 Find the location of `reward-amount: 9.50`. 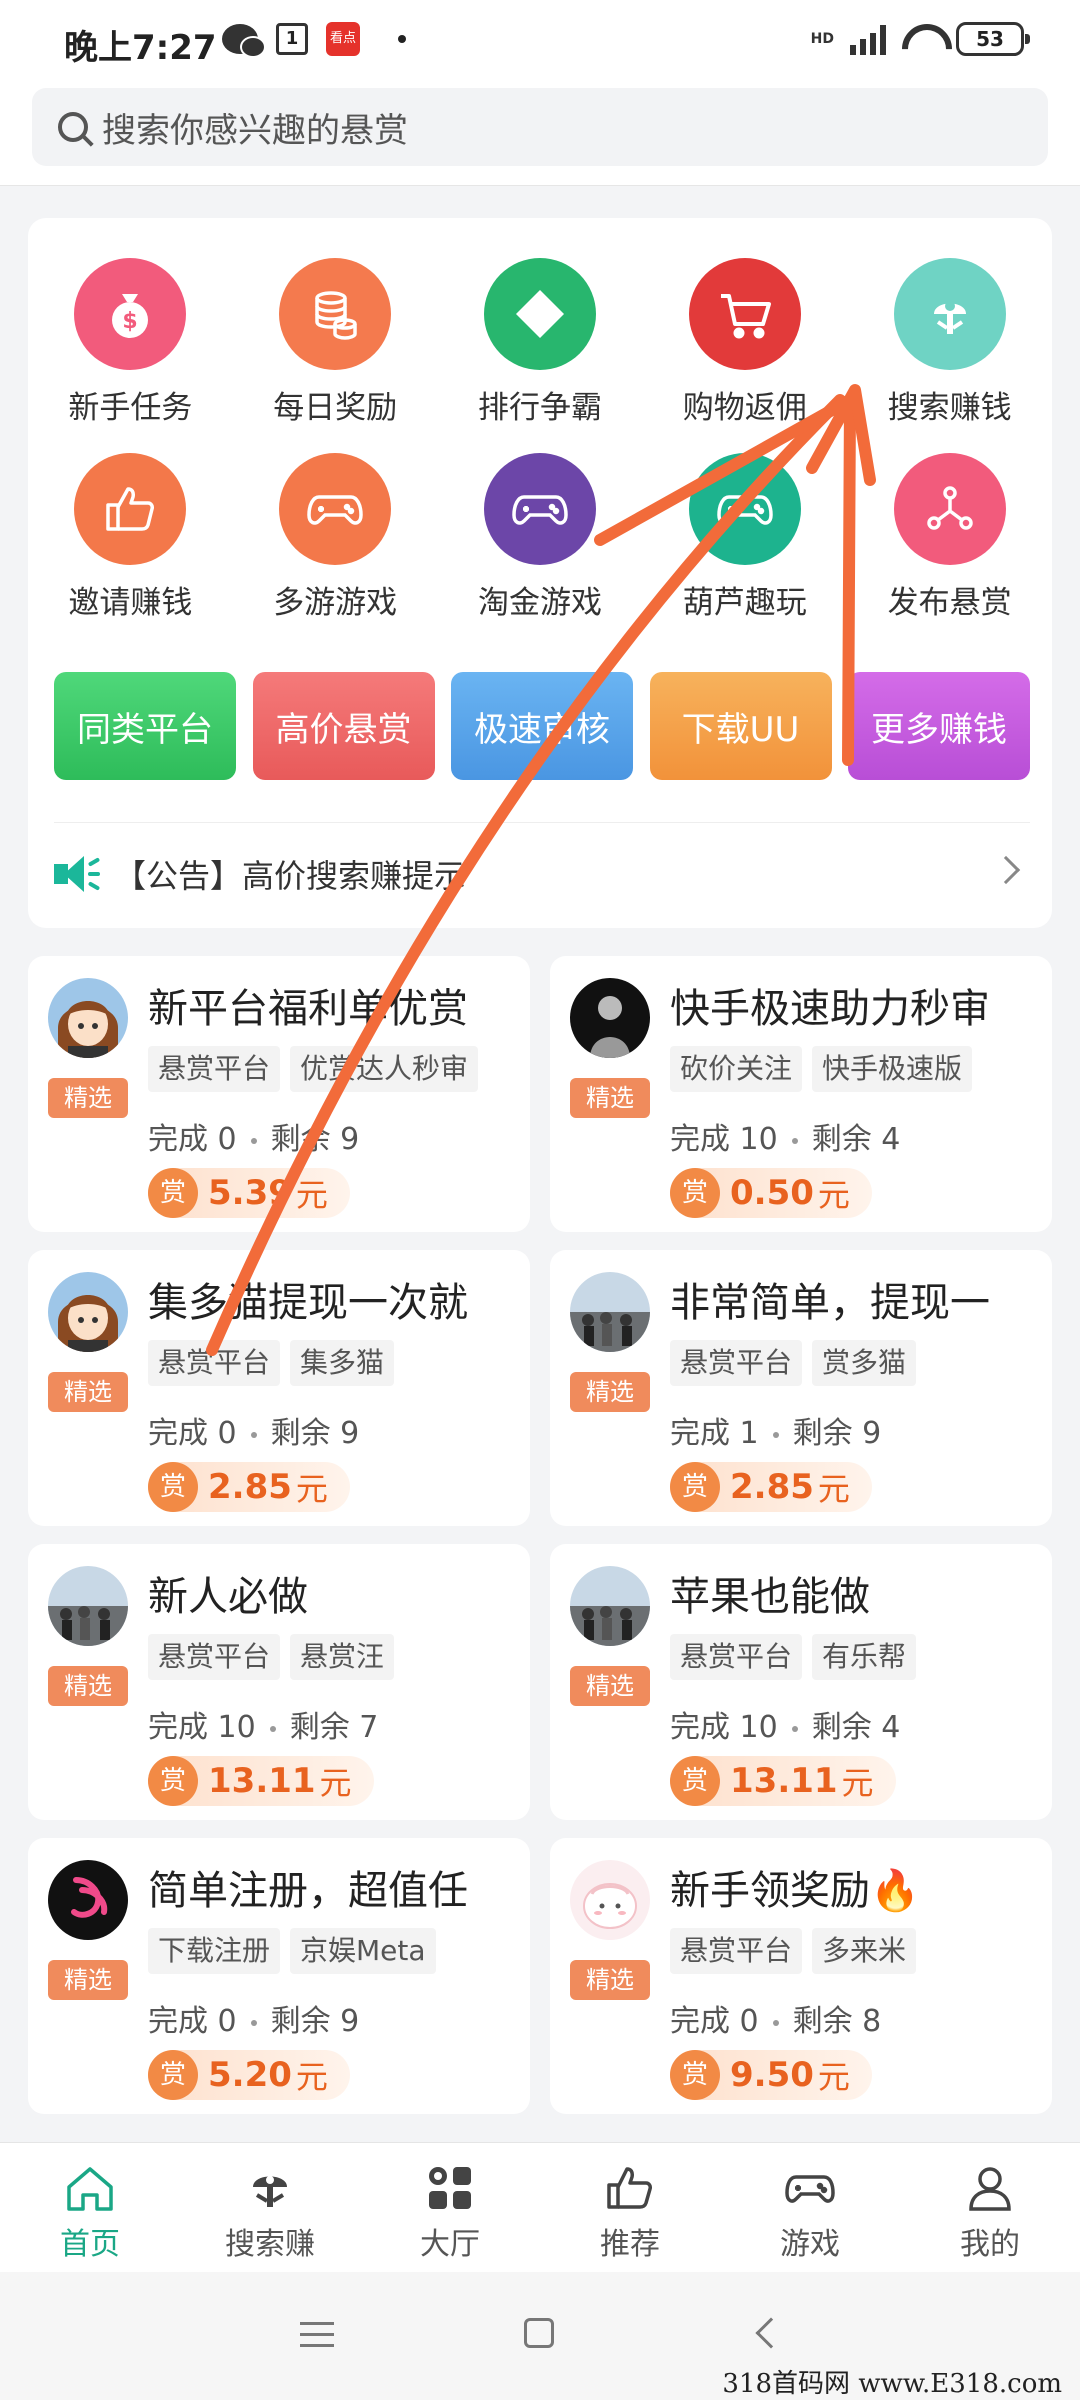

reward-amount: 9.50 is located at coordinates (772, 2075).